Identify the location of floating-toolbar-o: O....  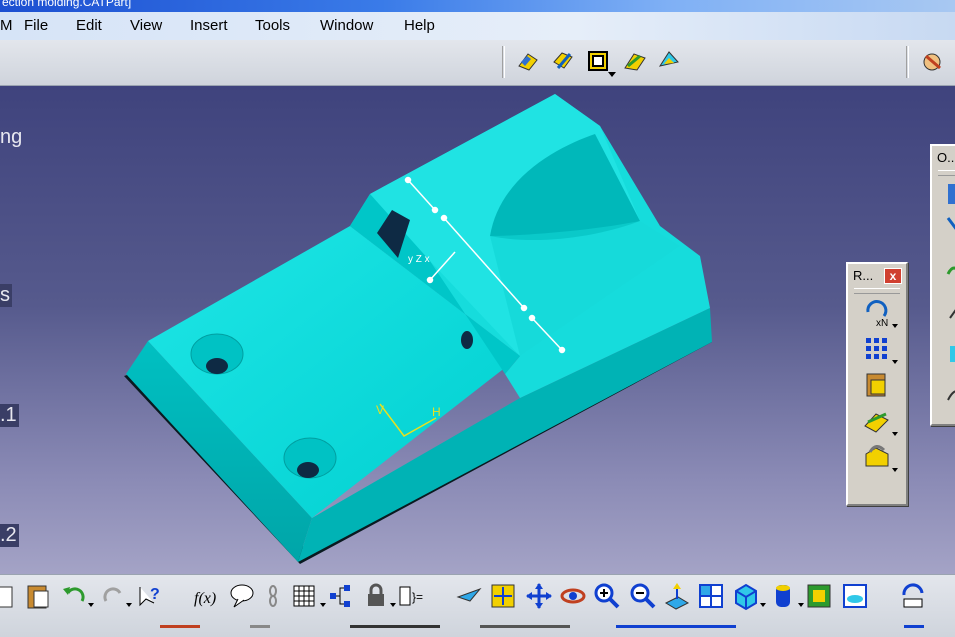
(942, 285).